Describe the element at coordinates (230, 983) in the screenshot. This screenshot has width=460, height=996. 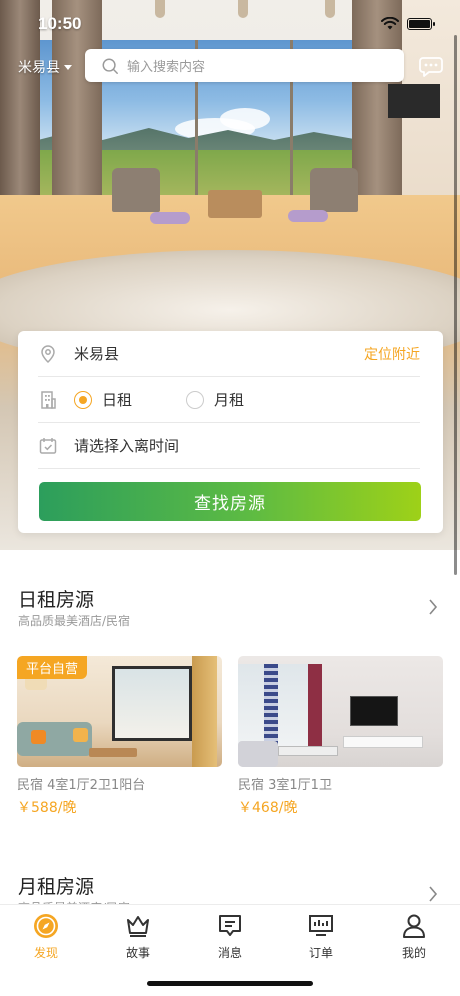
I see `home-indicator` at that location.